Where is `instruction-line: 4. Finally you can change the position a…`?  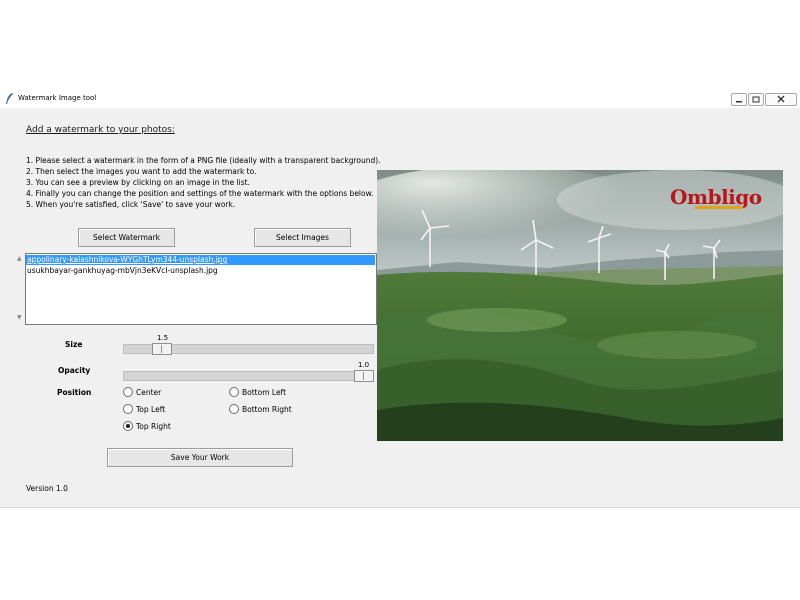
instruction-line: 4. Finally you can change the position a… is located at coordinates (200, 193).